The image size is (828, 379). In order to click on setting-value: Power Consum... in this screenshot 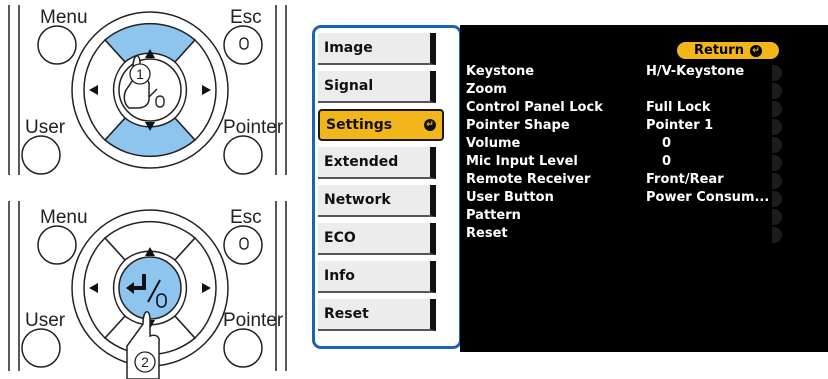, I will do `click(708, 197)`.